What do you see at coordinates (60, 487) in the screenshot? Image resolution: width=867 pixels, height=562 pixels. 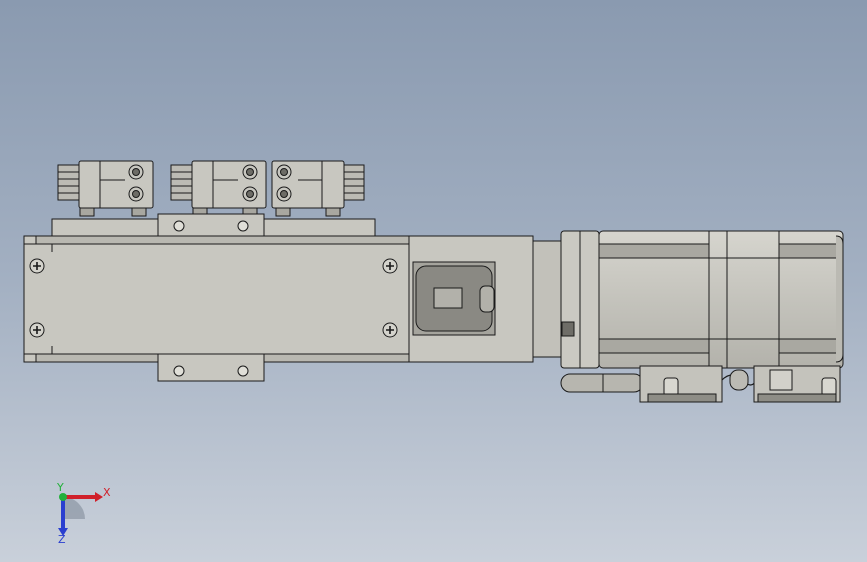 I see `y-axis-label: Y` at bounding box center [60, 487].